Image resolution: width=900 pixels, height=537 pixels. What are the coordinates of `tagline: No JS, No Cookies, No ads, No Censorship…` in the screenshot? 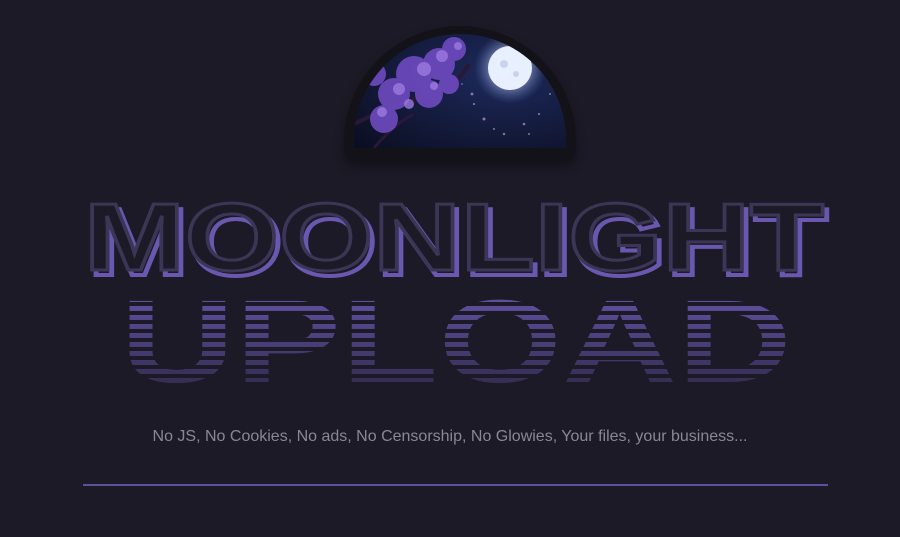 It's located at (450, 436).